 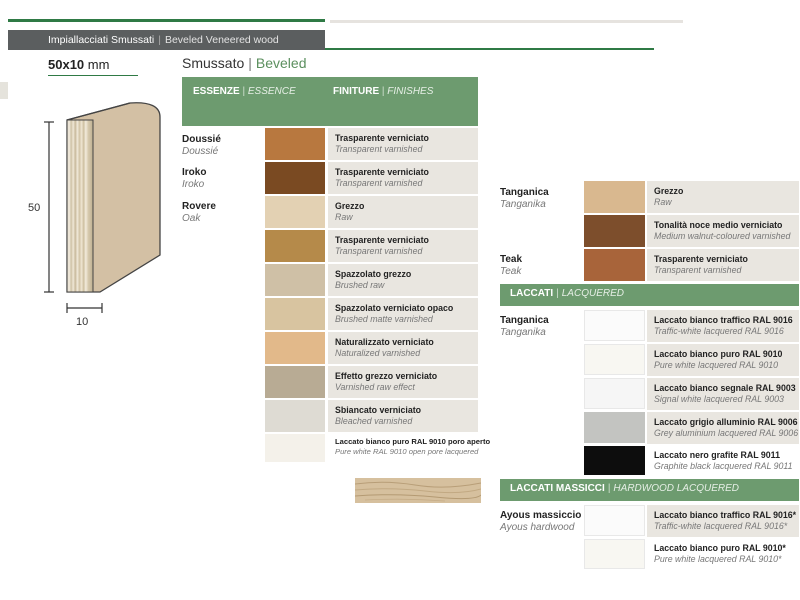 What do you see at coordinates (723, 466) in the screenshot?
I see `finish-label-en: Graphite black lacquered RAL 9011` at bounding box center [723, 466].